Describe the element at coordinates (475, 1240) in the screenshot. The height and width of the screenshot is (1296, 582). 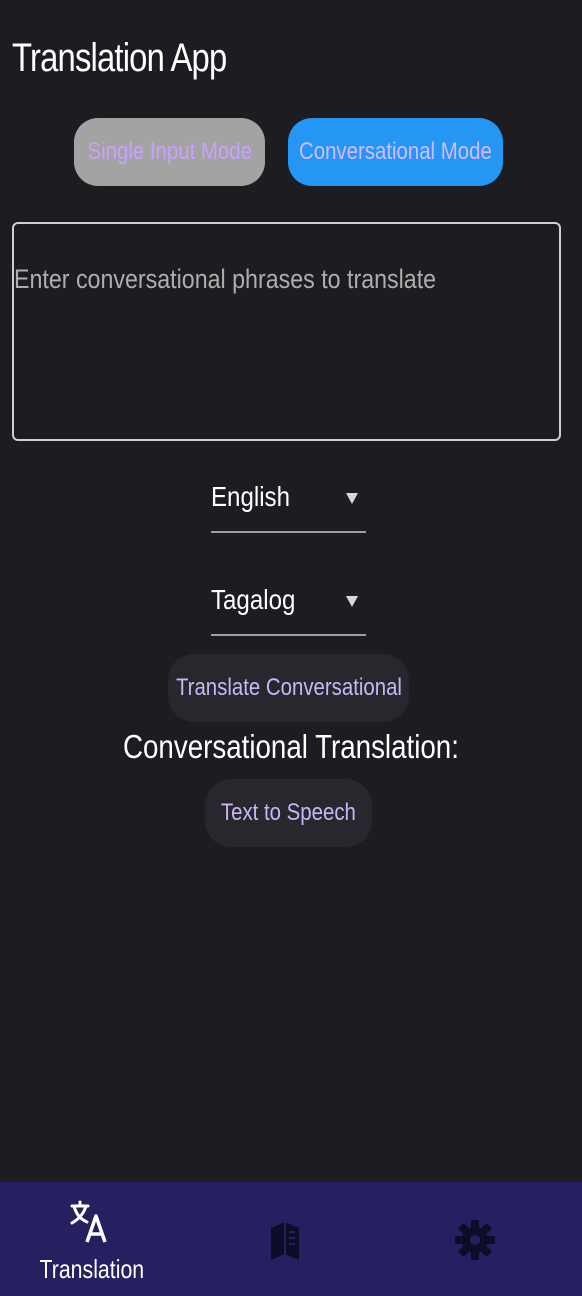
I see `gear-icon` at that location.